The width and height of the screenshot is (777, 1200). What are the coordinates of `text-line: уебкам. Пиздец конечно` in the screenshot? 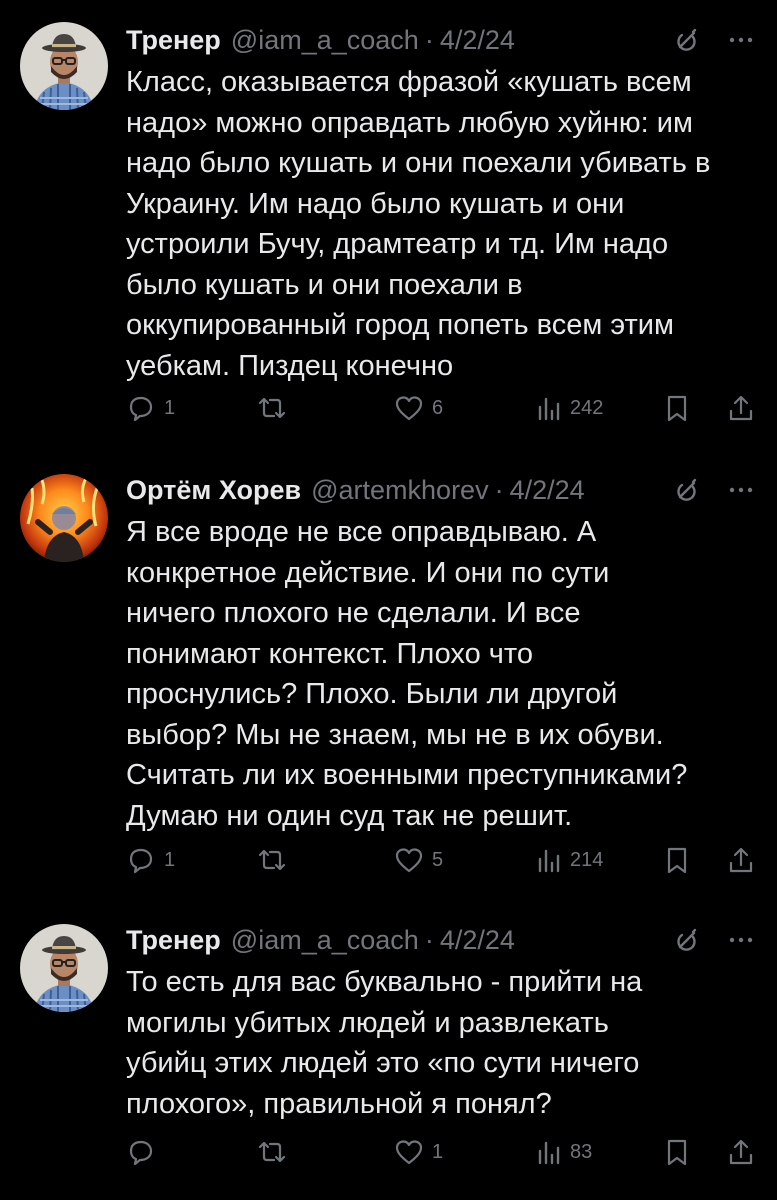 It's located at (290, 365).